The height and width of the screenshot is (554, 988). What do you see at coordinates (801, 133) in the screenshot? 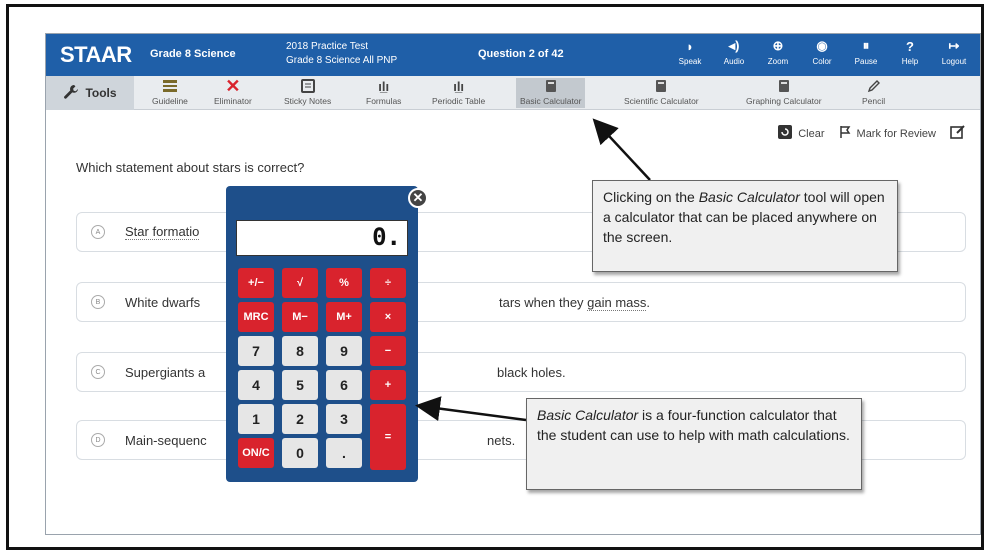
I see `clear-button: Clear` at bounding box center [801, 133].